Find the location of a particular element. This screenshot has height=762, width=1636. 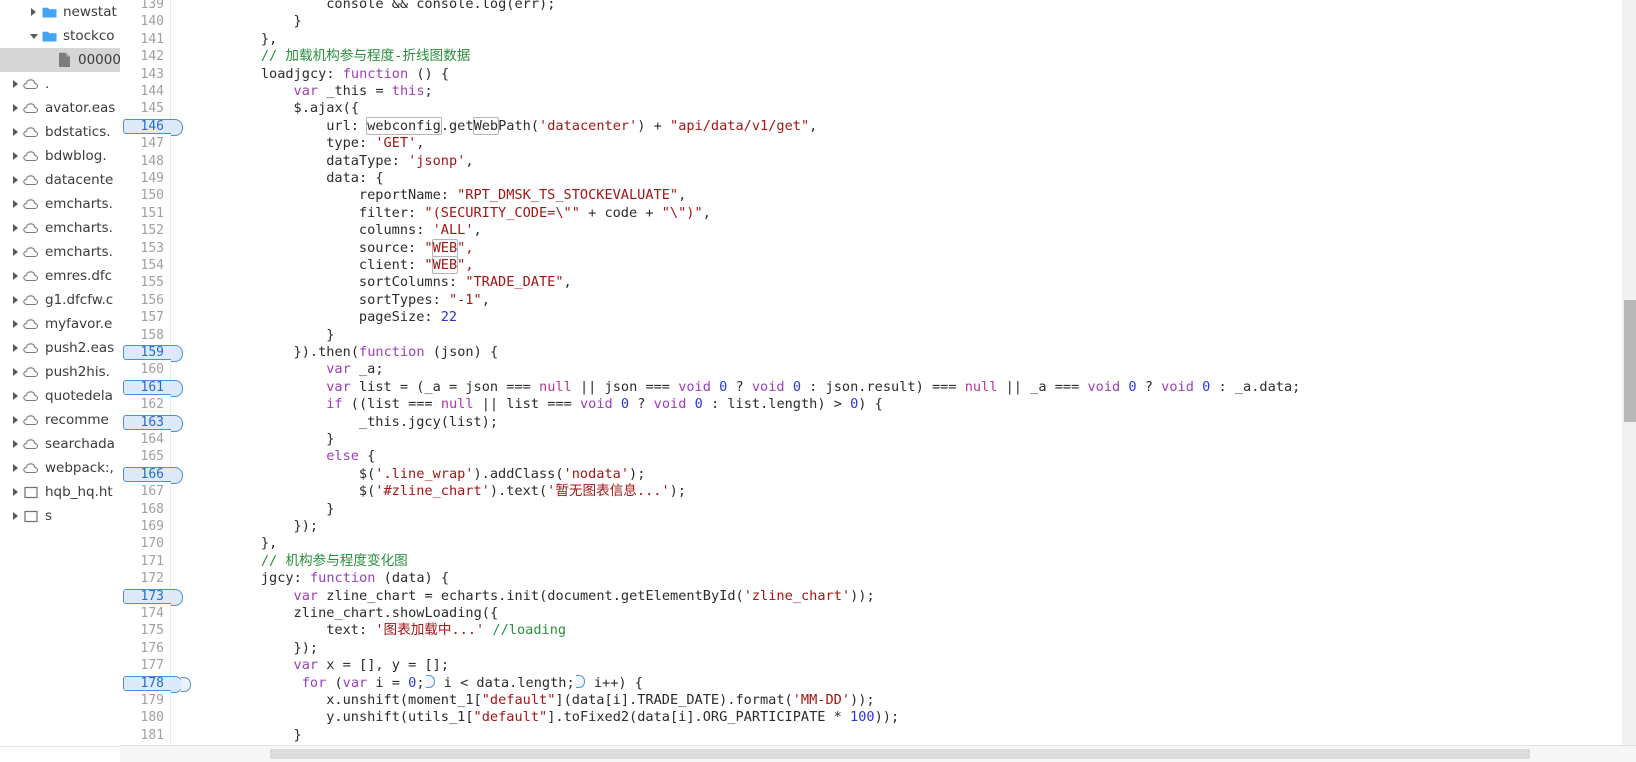

code-line: console && console.log(err); is located at coordinates (440, 6).